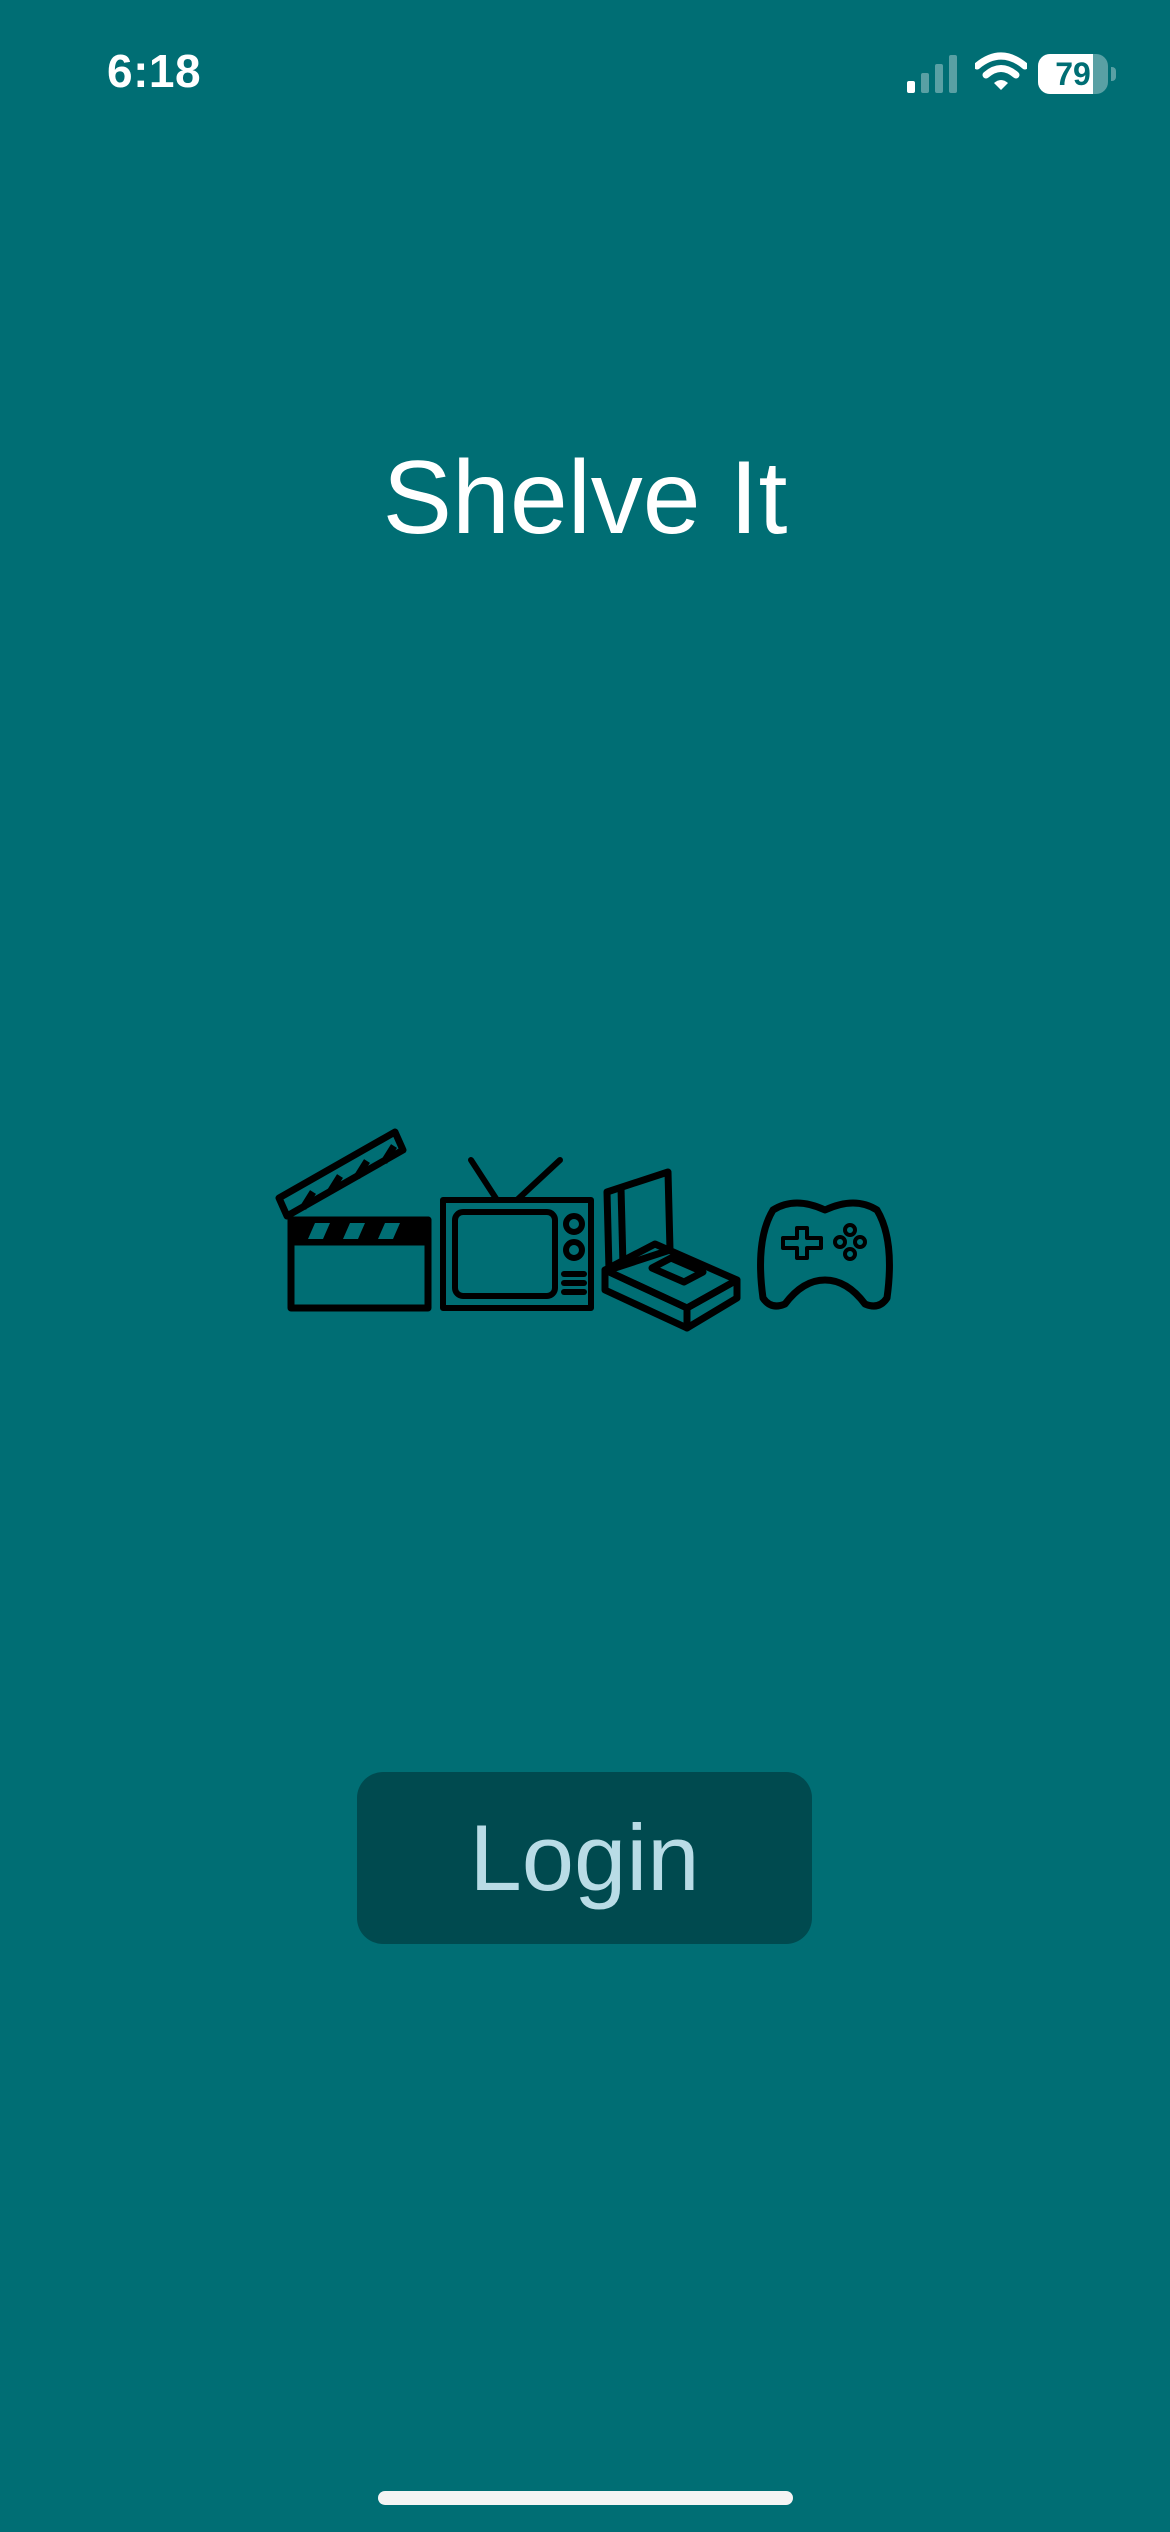 This screenshot has height=2532, width=1170. What do you see at coordinates (1001, 71) in the screenshot?
I see `wifi-icon` at bounding box center [1001, 71].